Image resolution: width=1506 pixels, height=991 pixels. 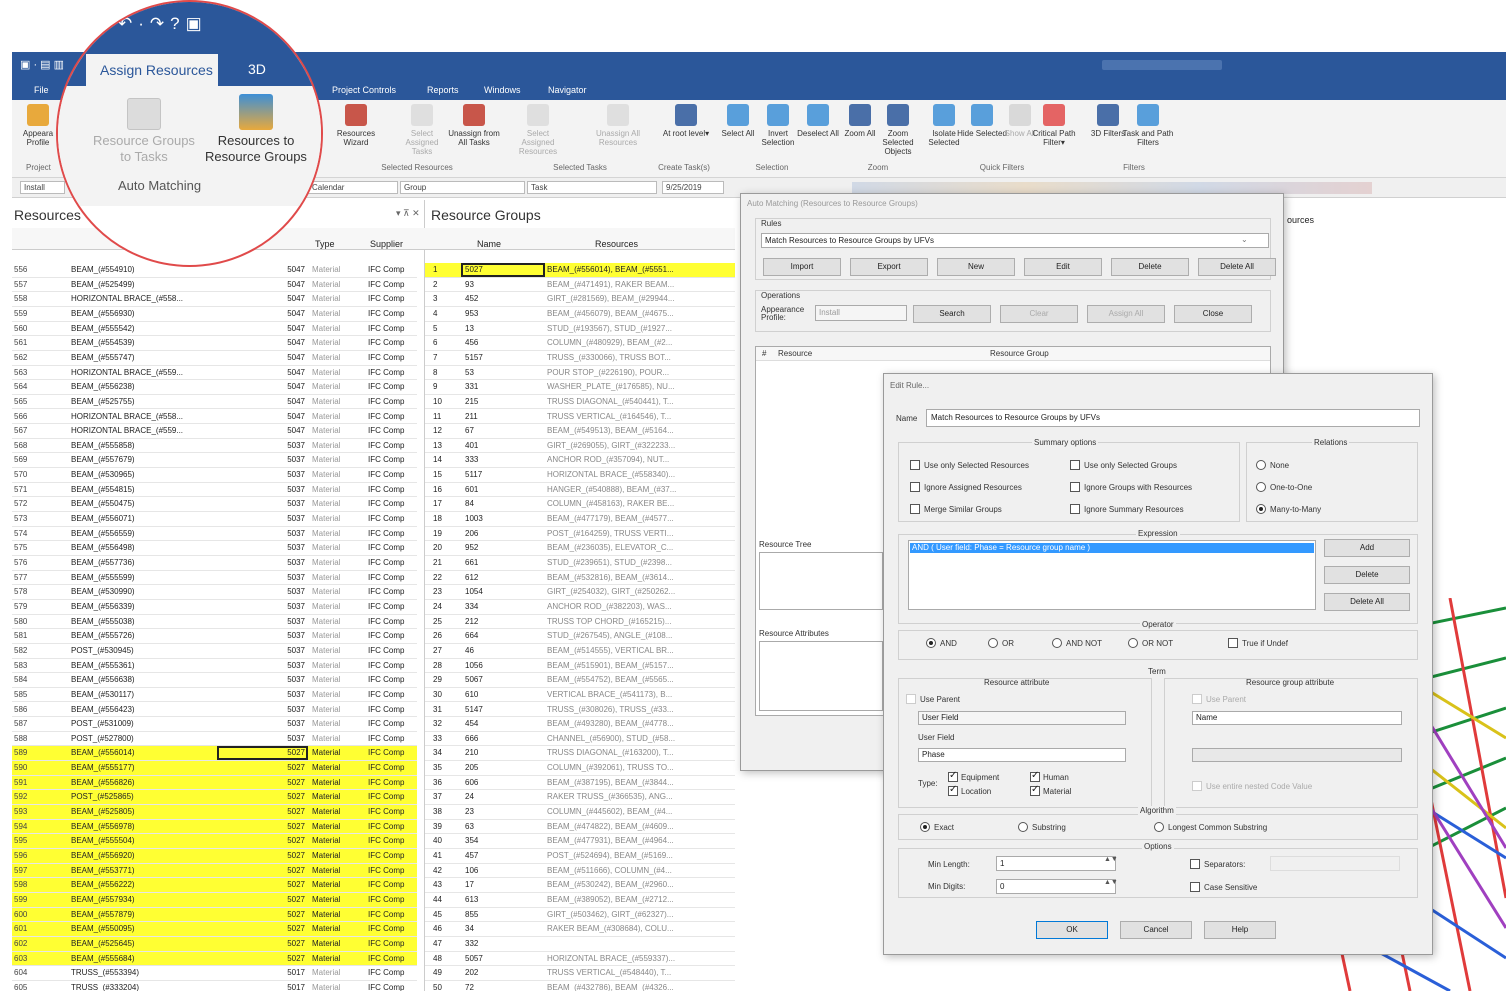 What do you see at coordinates (1233, 643) in the screenshot?
I see `true-if-undef-checkbox` at bounding box center [1233, 643].